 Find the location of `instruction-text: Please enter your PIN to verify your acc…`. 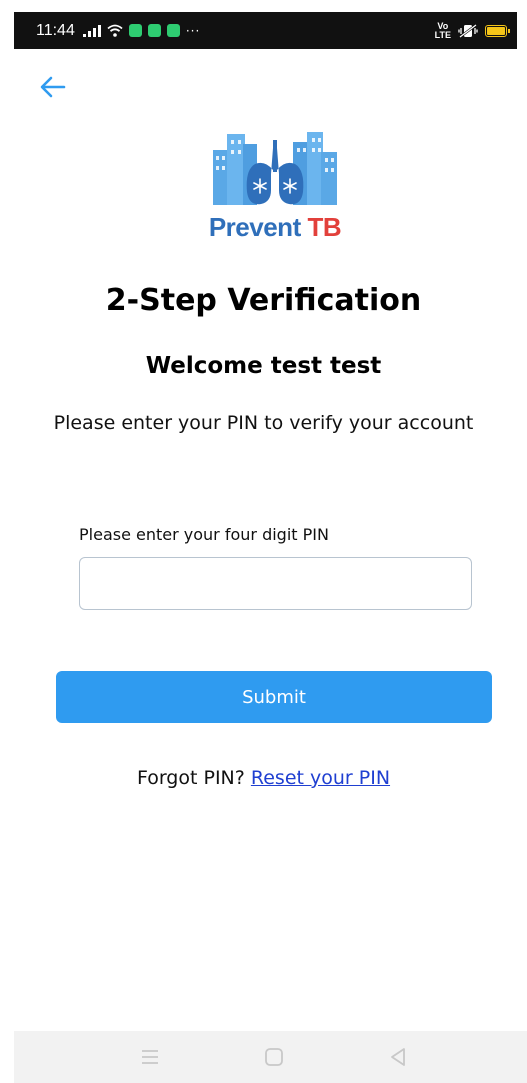

instruction-text: Please enter your PIN to verify your acc… is located at coordinates (263, 423).